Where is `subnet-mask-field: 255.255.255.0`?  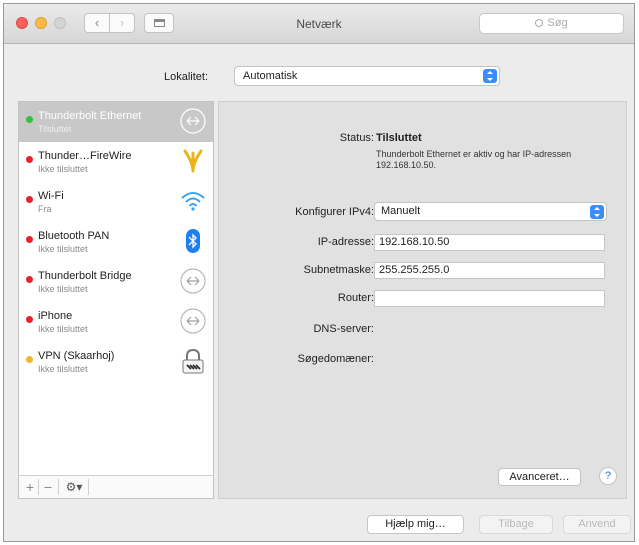 subnet-mask-field: 255.255.255.0 is located at coordinates (489, 270).